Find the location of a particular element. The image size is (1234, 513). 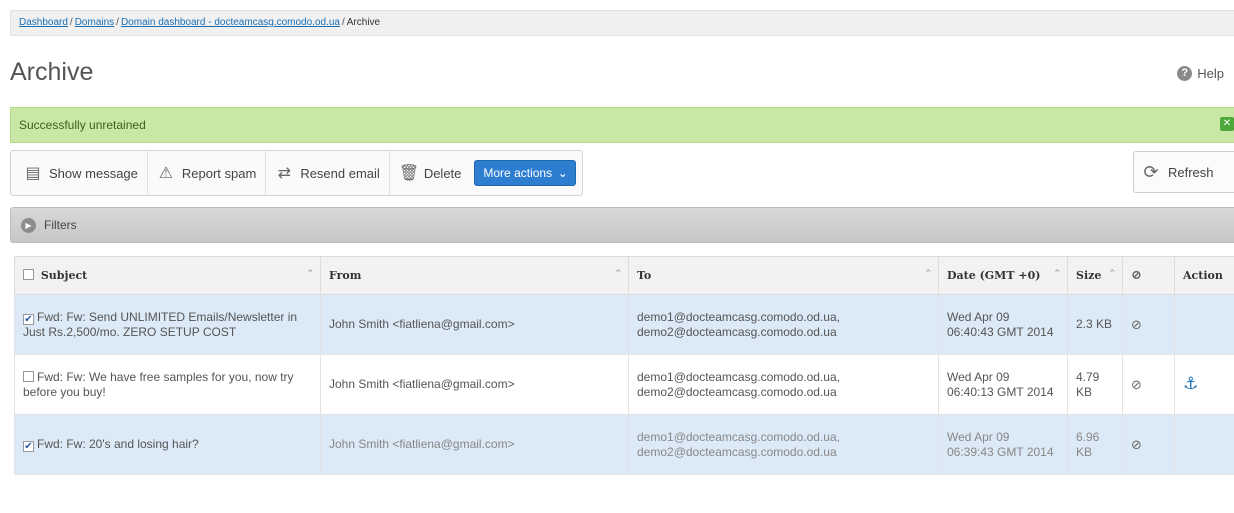

chevron-down-icon: ⌄ is located at coordinates (563, 173).